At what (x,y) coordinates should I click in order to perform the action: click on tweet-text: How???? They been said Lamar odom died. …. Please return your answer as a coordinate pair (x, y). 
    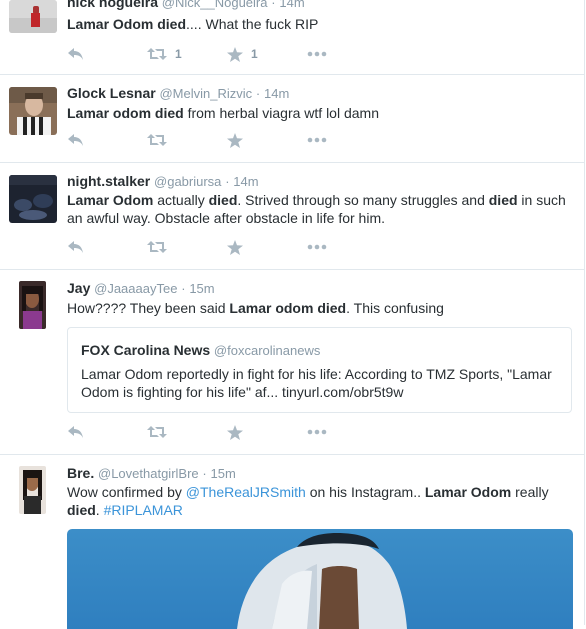
    Looking at the image, I should click on (319, 308).